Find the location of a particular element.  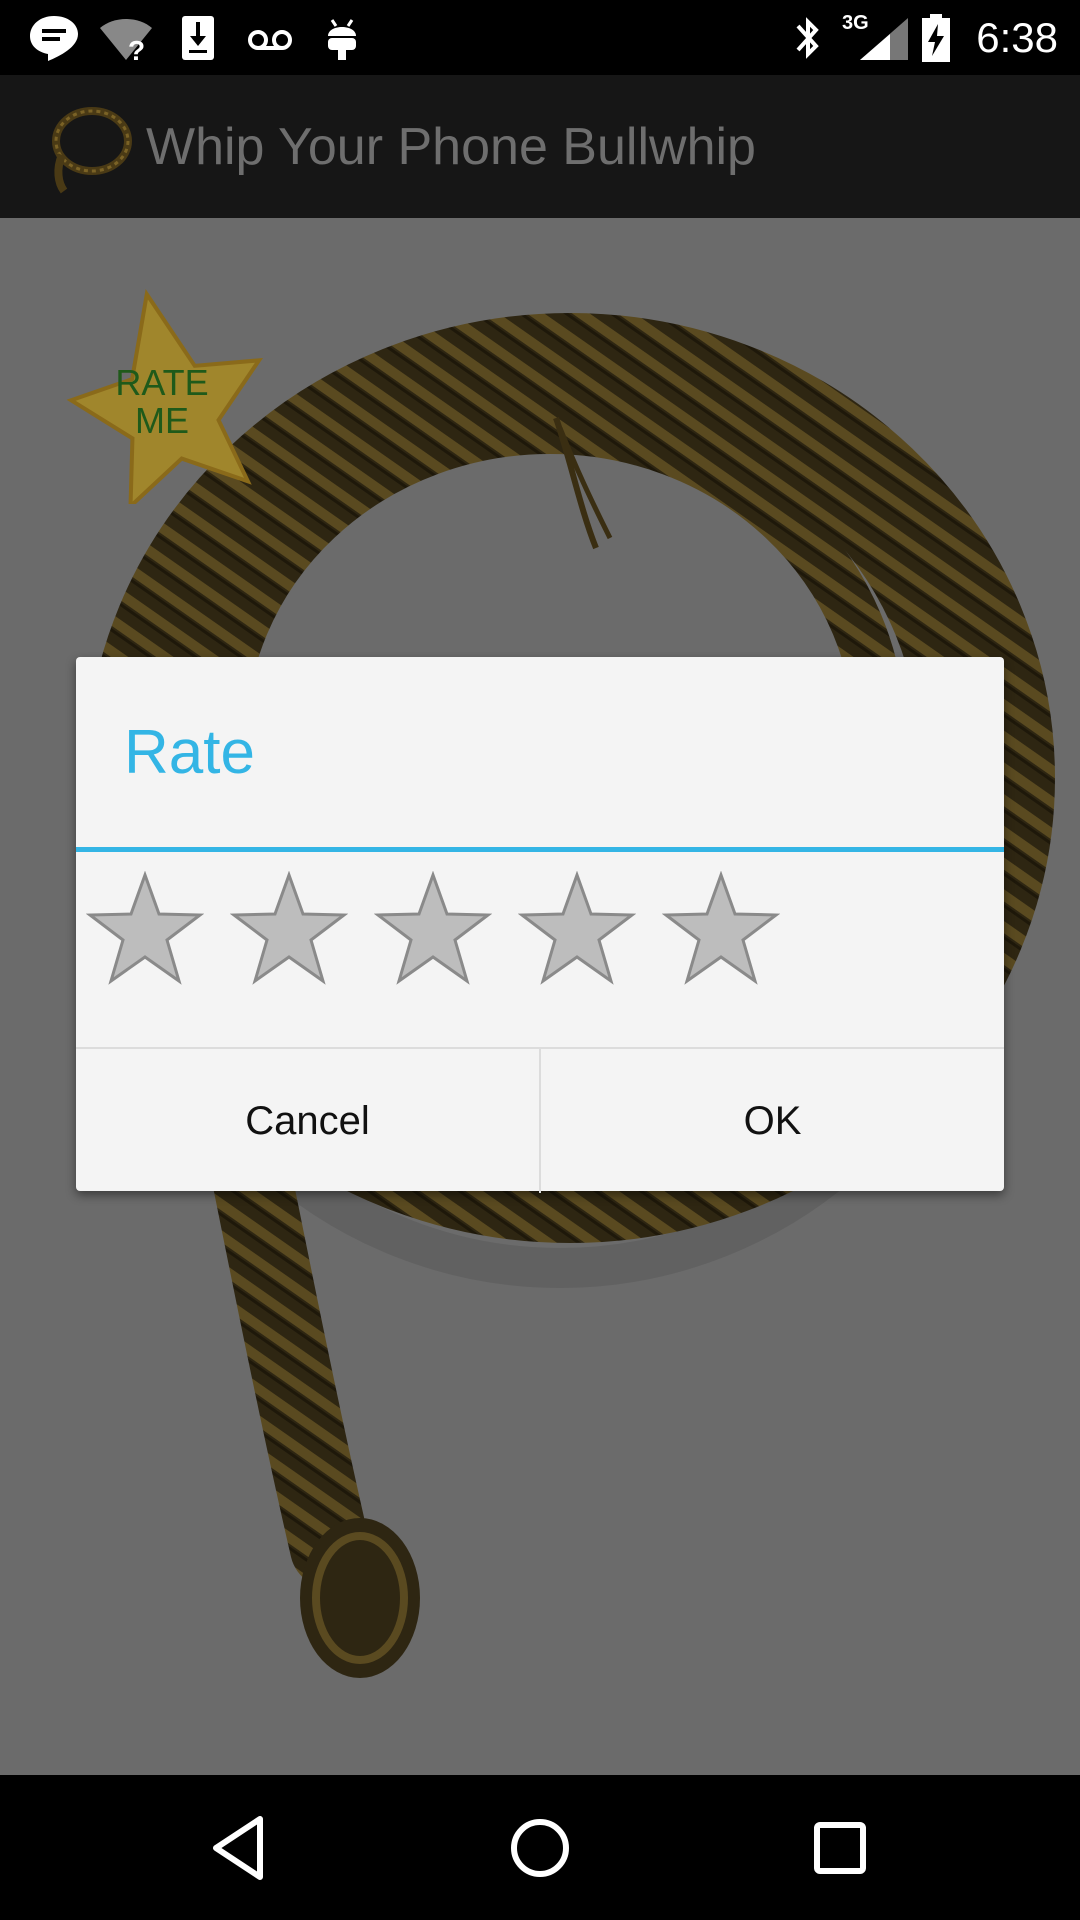

app-title: Whip Your Phone Bullwhip is located at coordinates (451, 147).